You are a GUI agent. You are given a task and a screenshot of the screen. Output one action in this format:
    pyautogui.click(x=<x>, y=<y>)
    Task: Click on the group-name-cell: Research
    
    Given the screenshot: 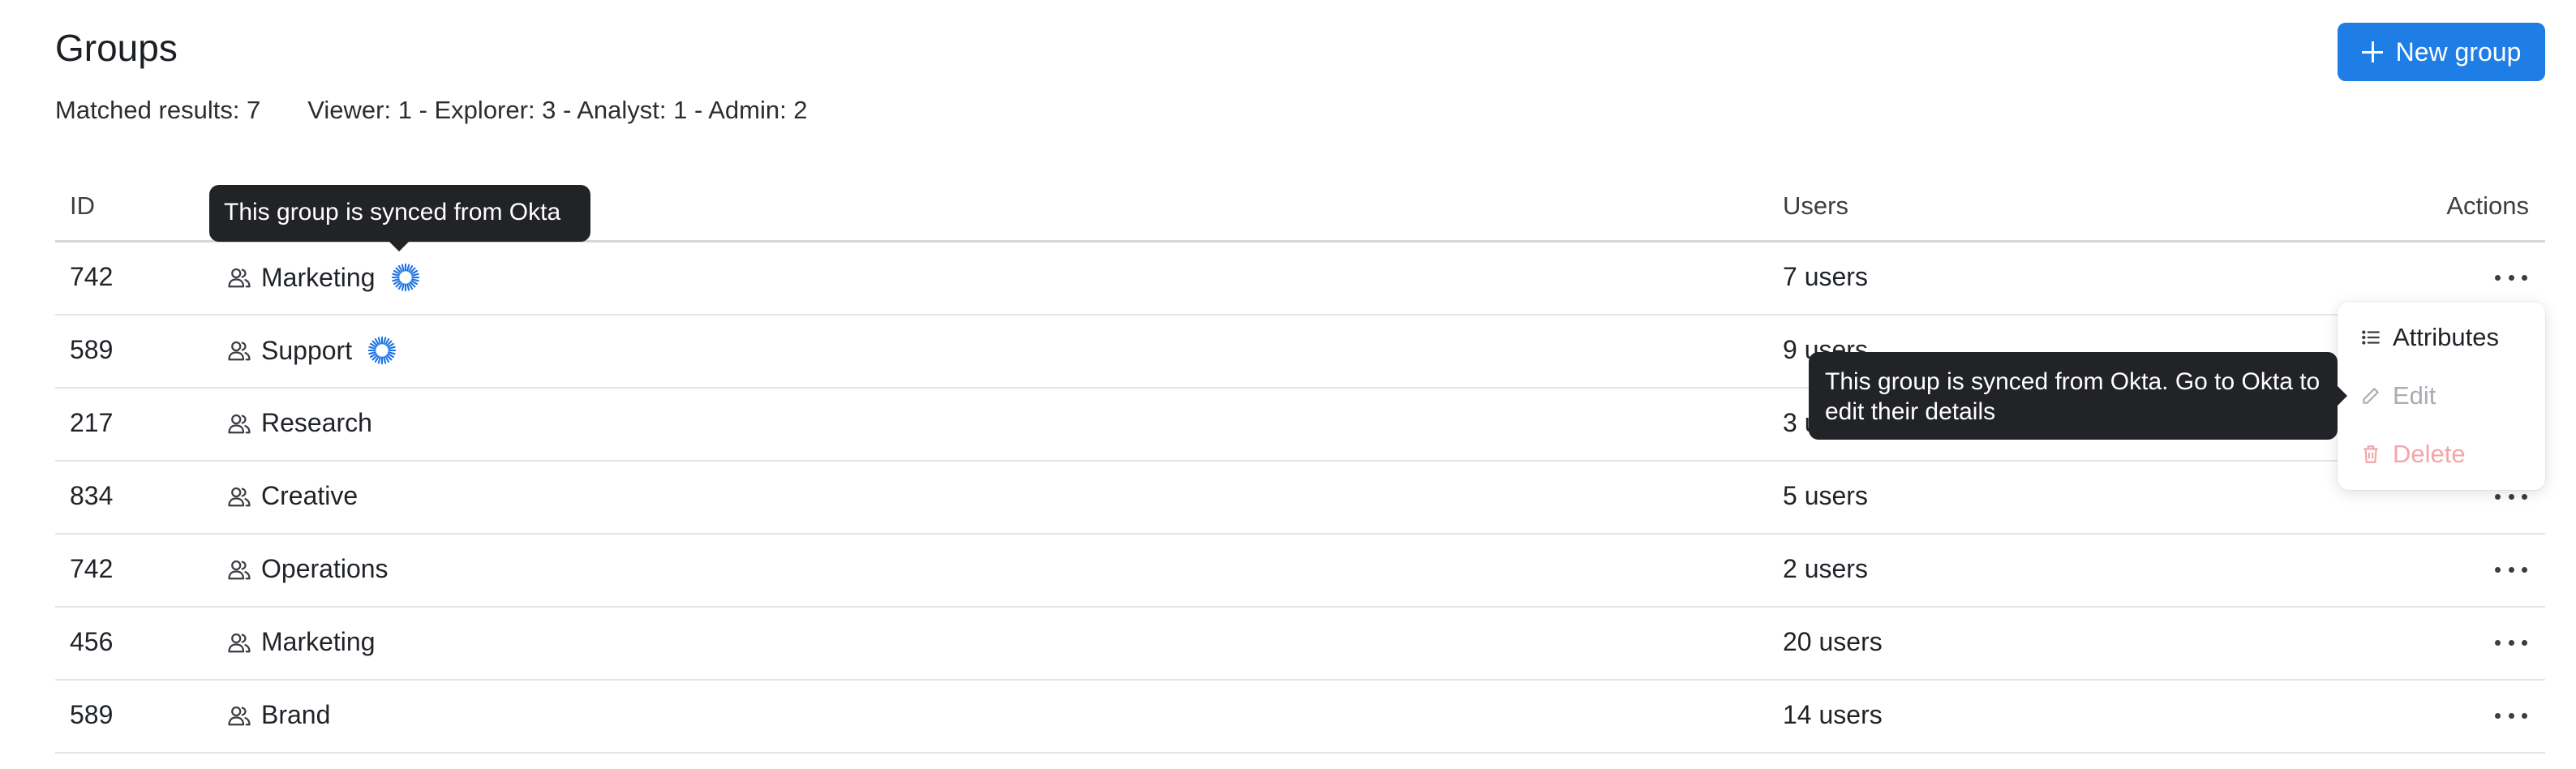 What is the action you would take?
    pyautogui.click(x=299, y=423)
    